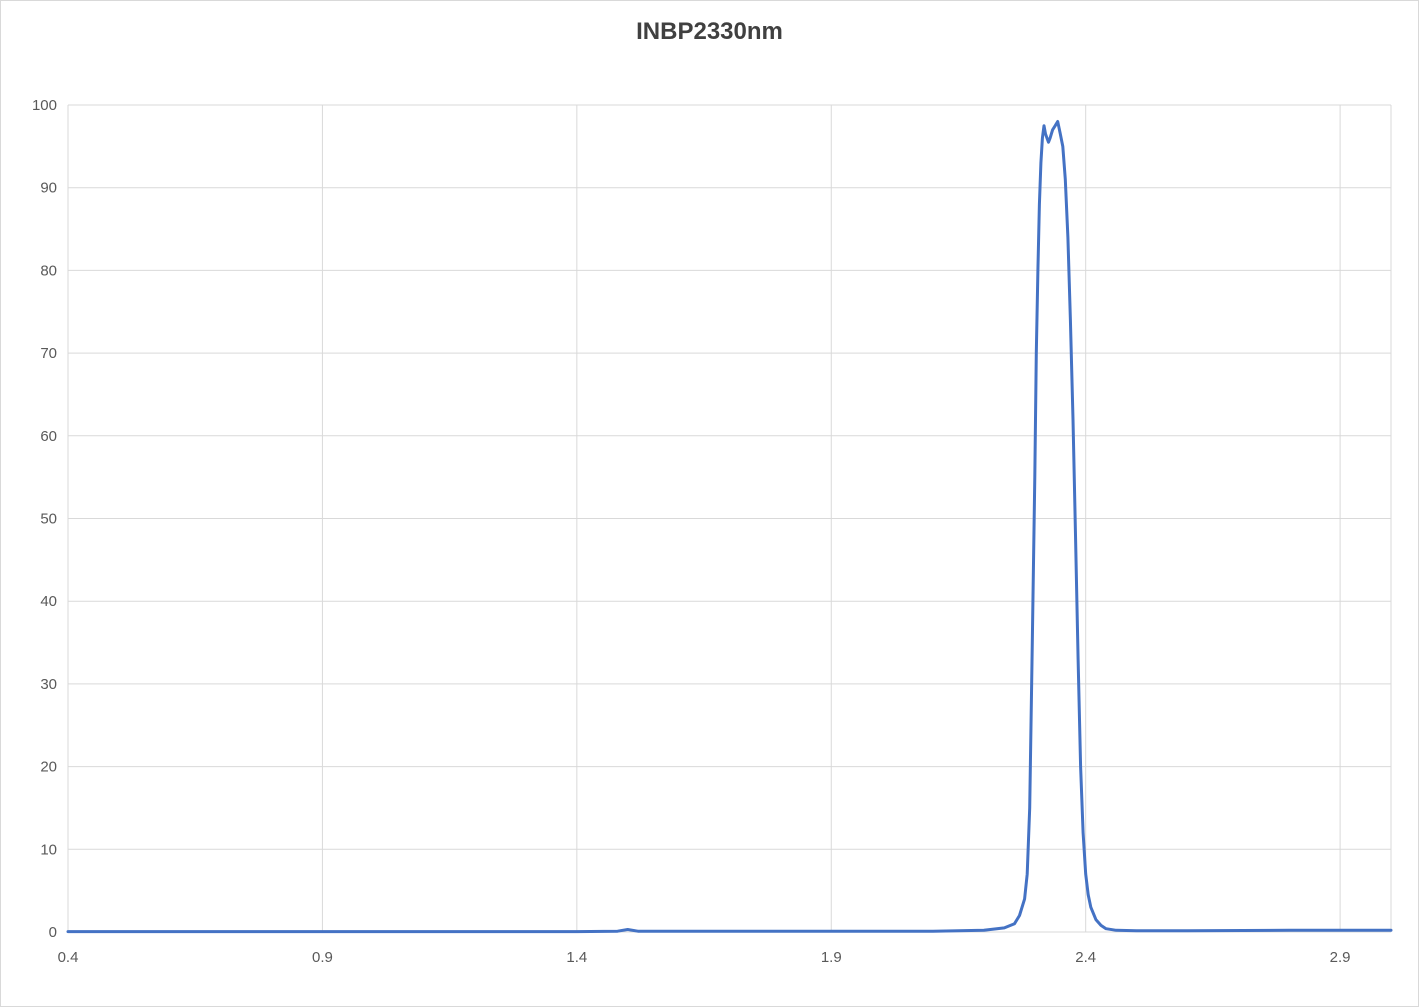  Describe the element at coordinates (48, 436) in the screenshot. I see `y-tick-label: 60` at that location.